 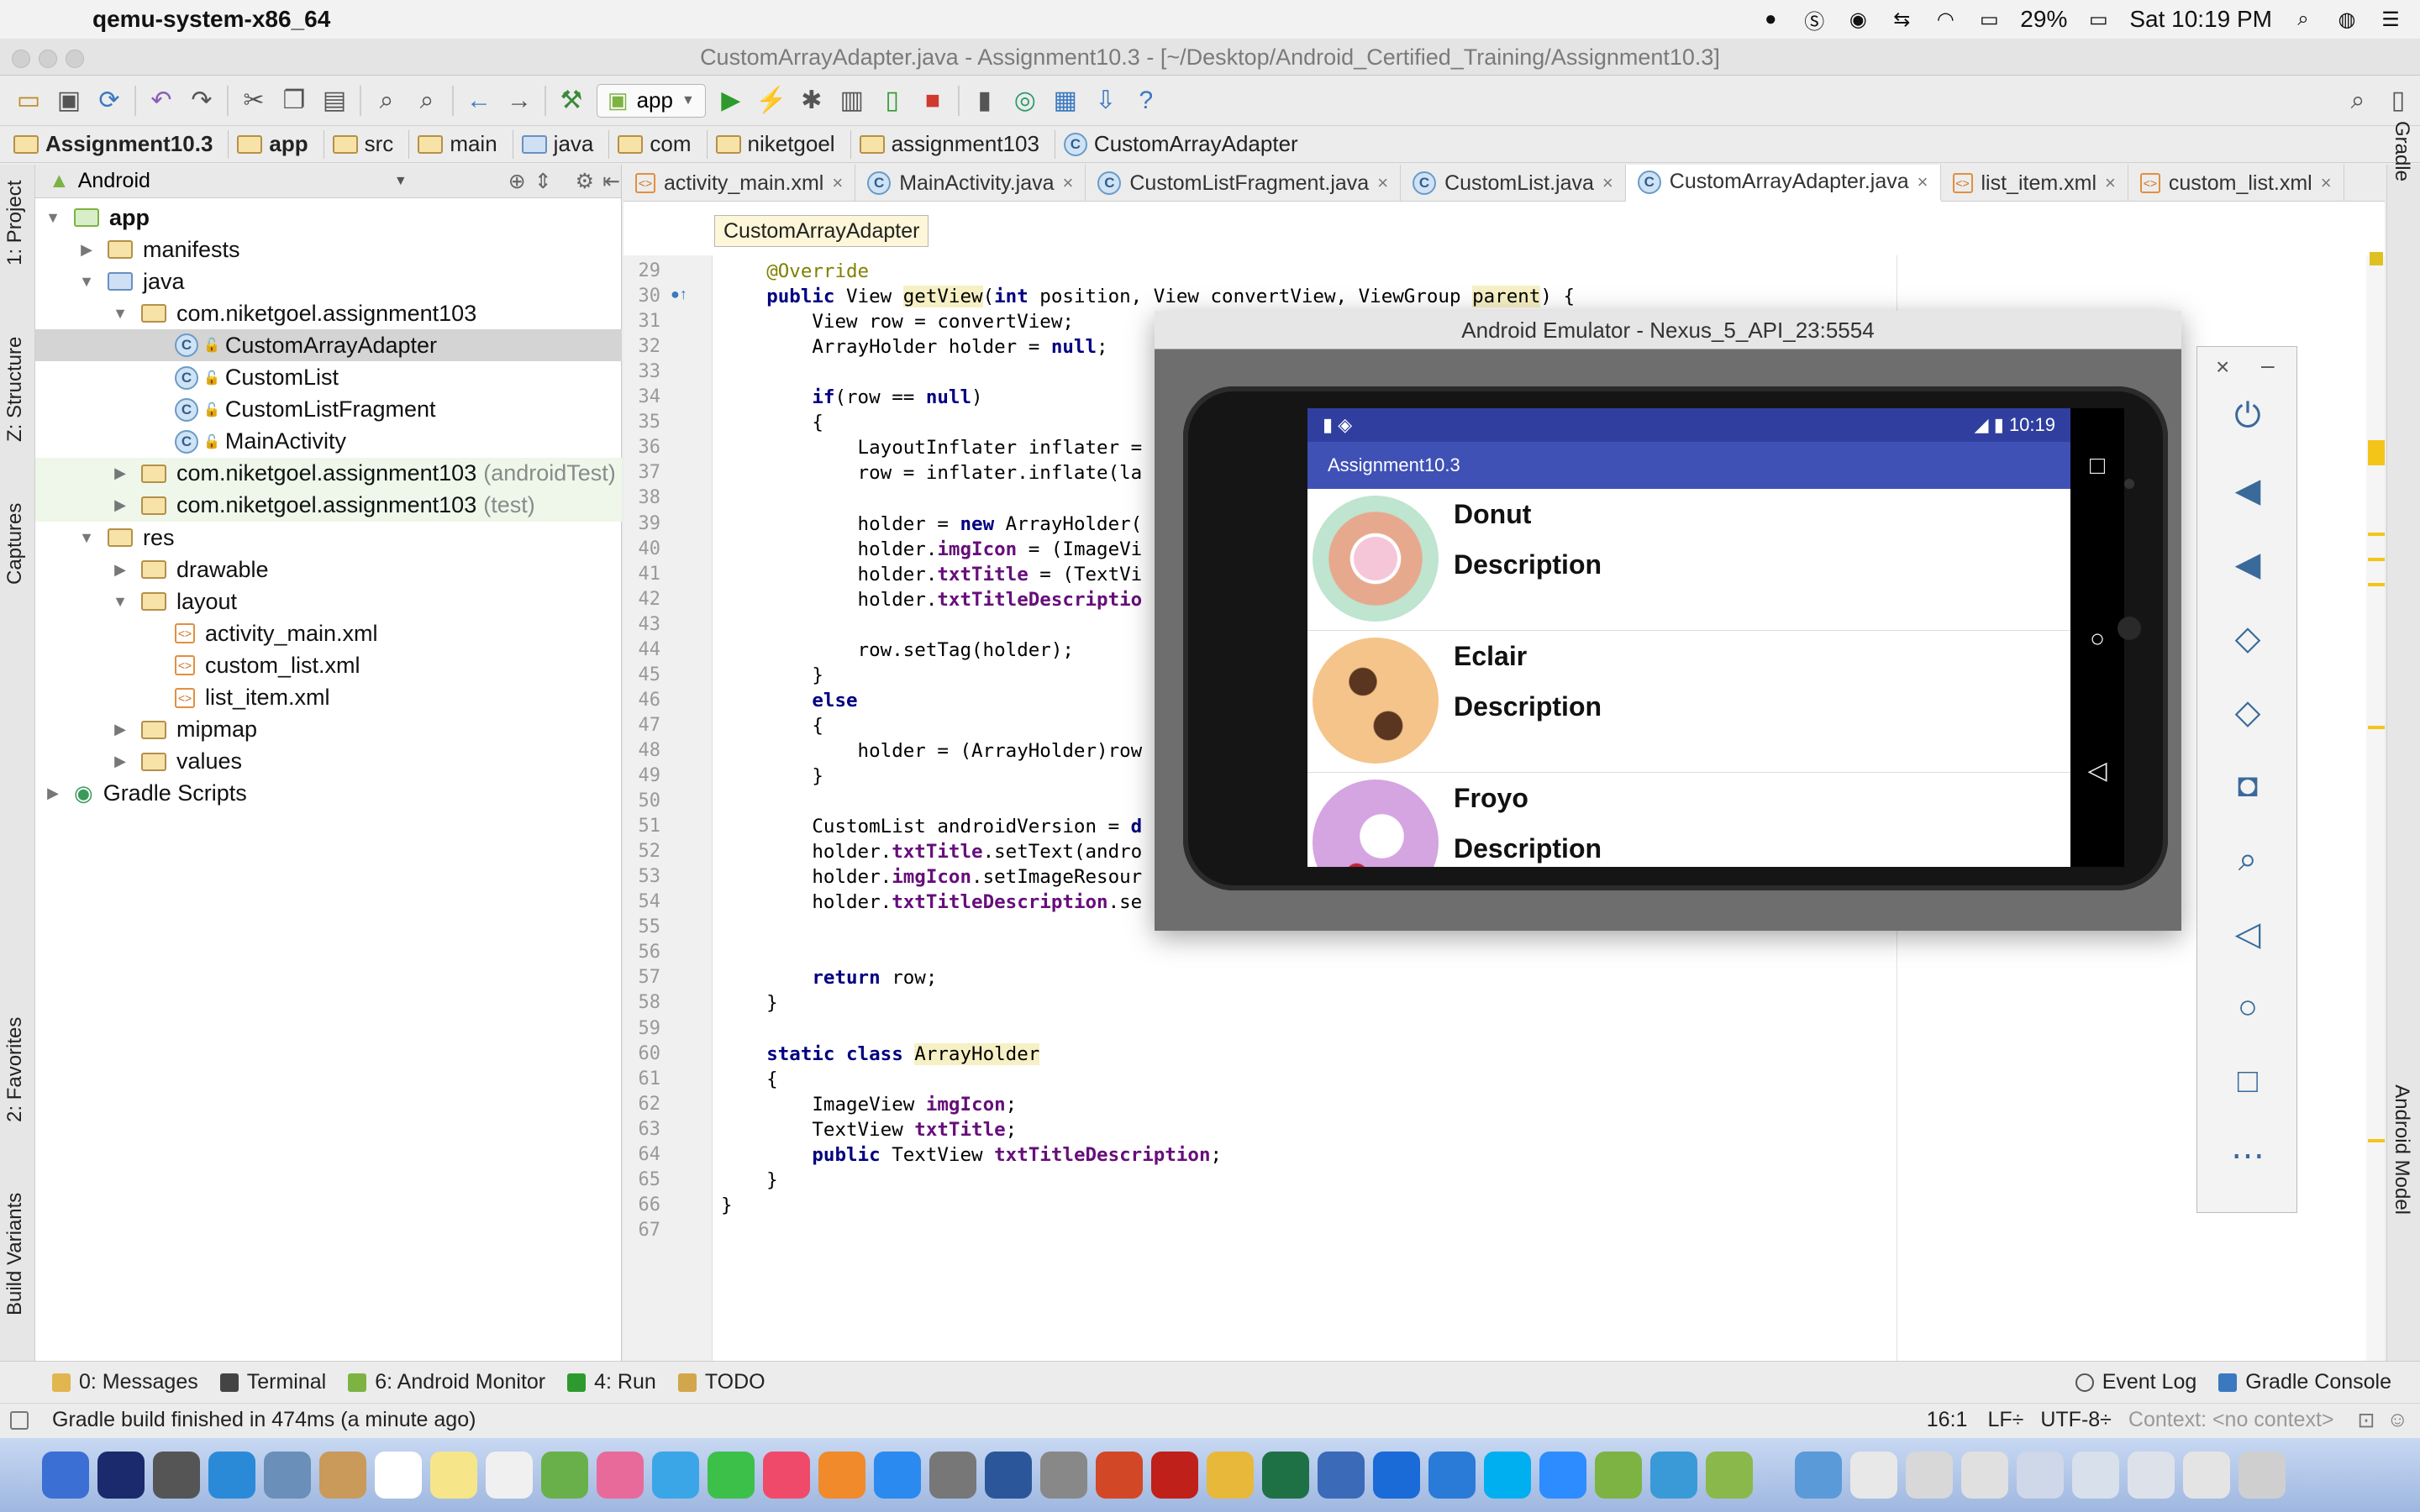 What do you see at coordinates (519, 101) in the screenshot?
I see `forward-icon: →` at bounding box center [519, 101].